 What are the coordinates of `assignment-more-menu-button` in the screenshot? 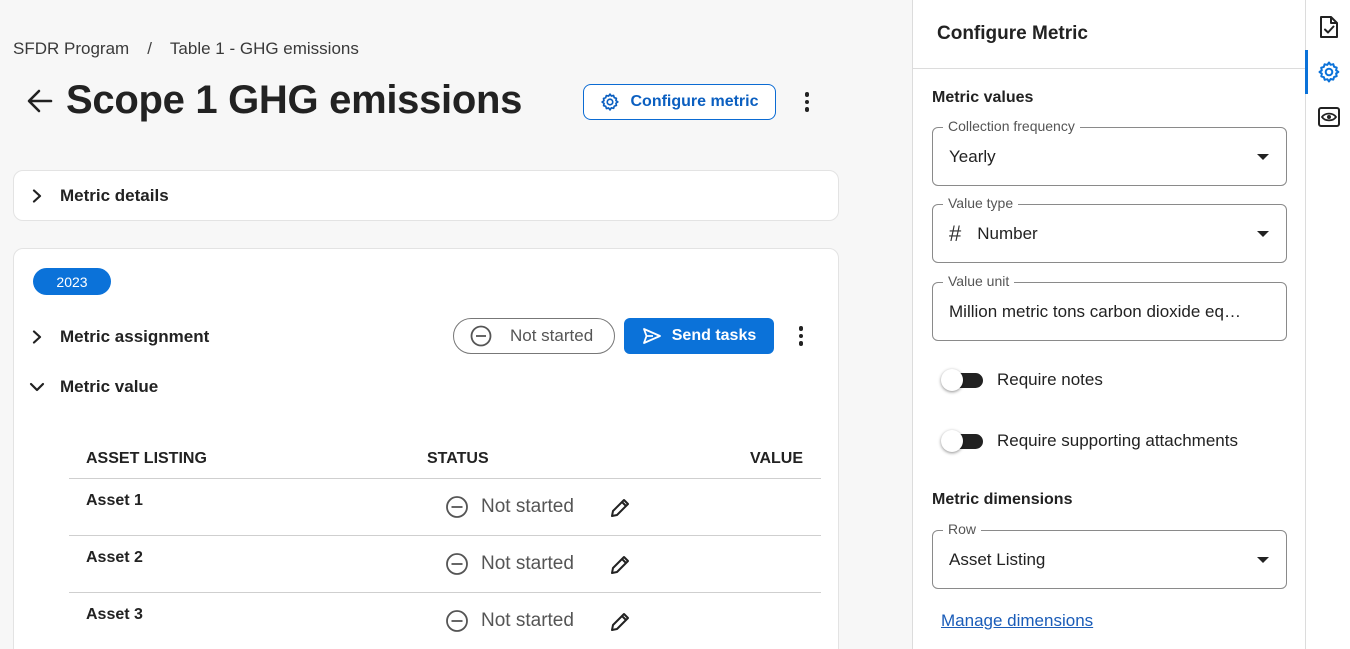 It's located at (801, 336).